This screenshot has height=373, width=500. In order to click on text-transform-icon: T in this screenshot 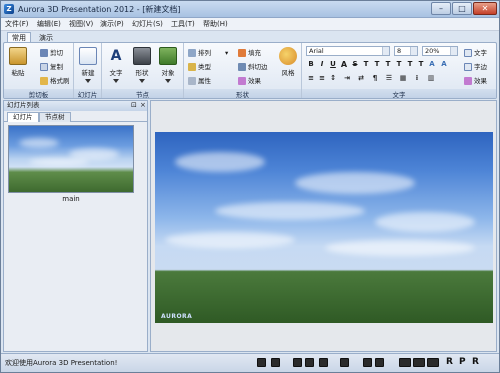, I will do `click(366, 64)`.